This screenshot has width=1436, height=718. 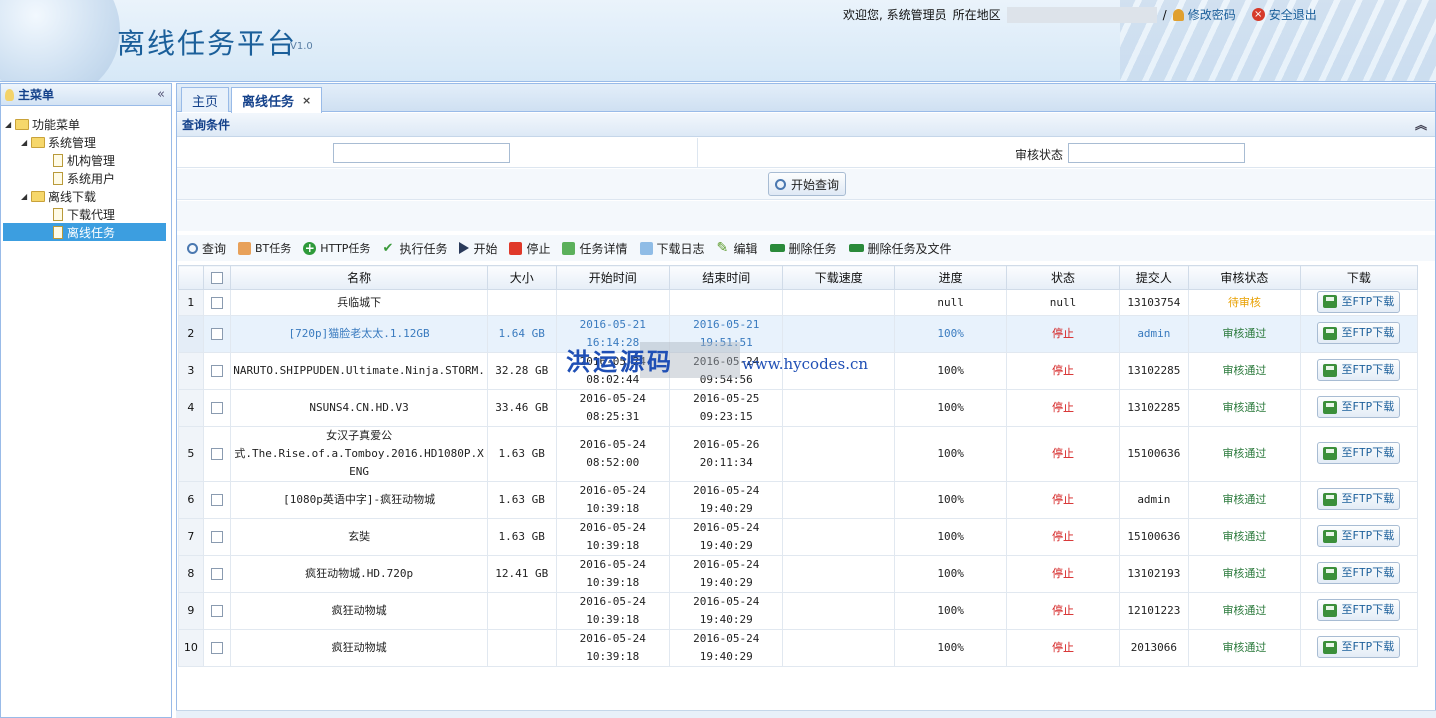 I want to click on cell-speed, so click(x=838, y=334).